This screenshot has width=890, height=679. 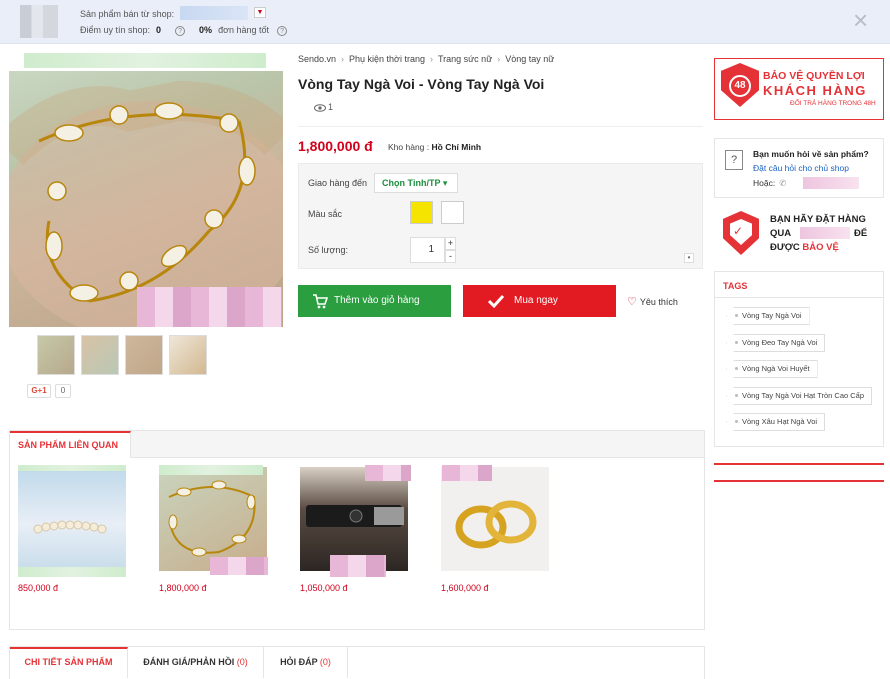 I want to click on chevron-down-icon: ▾, so click(x=689, y=258).